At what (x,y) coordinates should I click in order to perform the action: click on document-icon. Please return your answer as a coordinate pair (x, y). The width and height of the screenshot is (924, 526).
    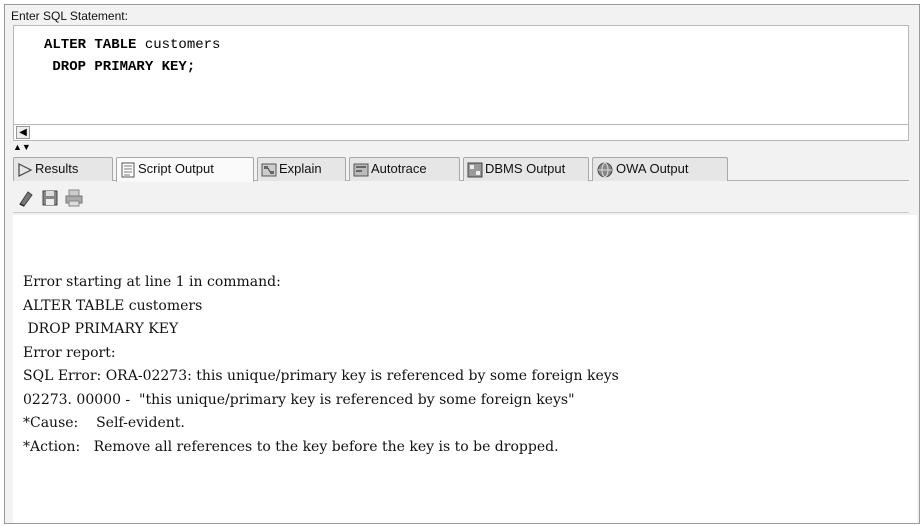
    Looking at the image, I should click on (128, 170).